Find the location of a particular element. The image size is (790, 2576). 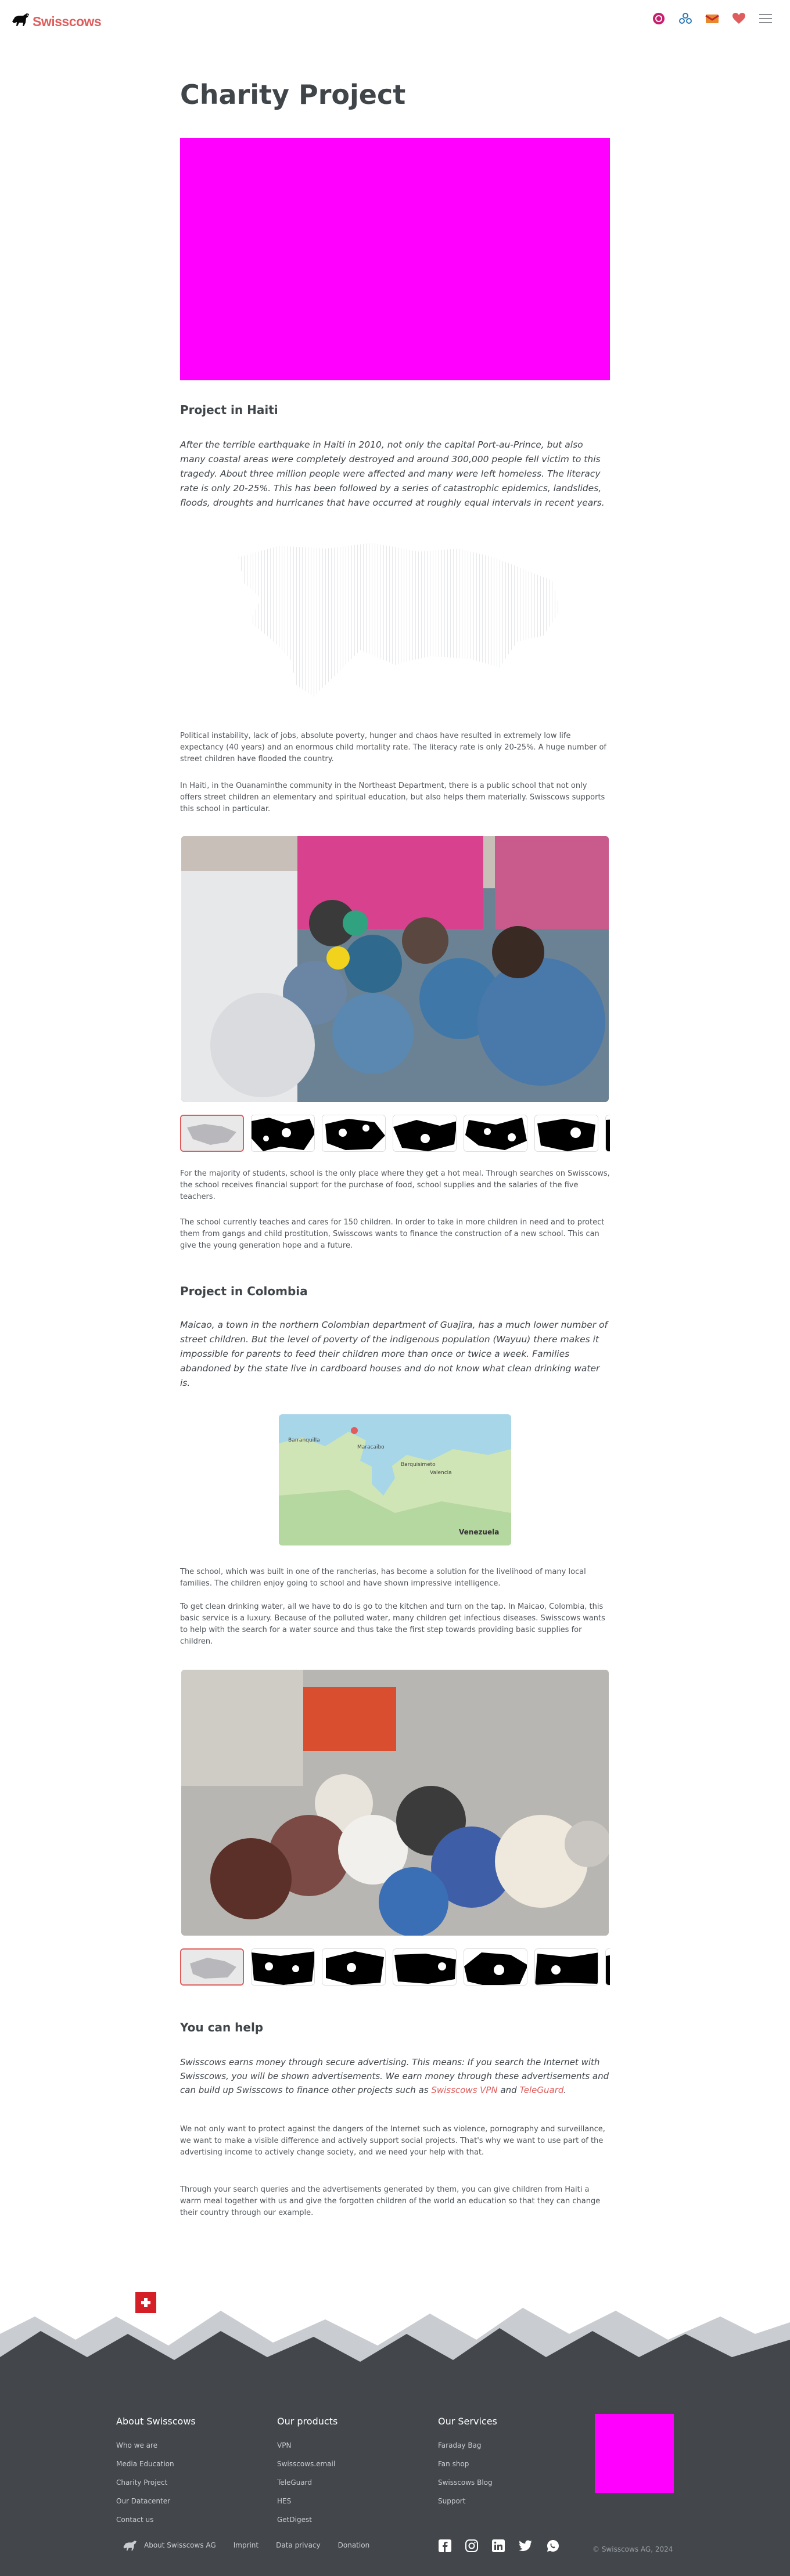

footer-link: TeleGuard is located at coordinates (307, 2482).